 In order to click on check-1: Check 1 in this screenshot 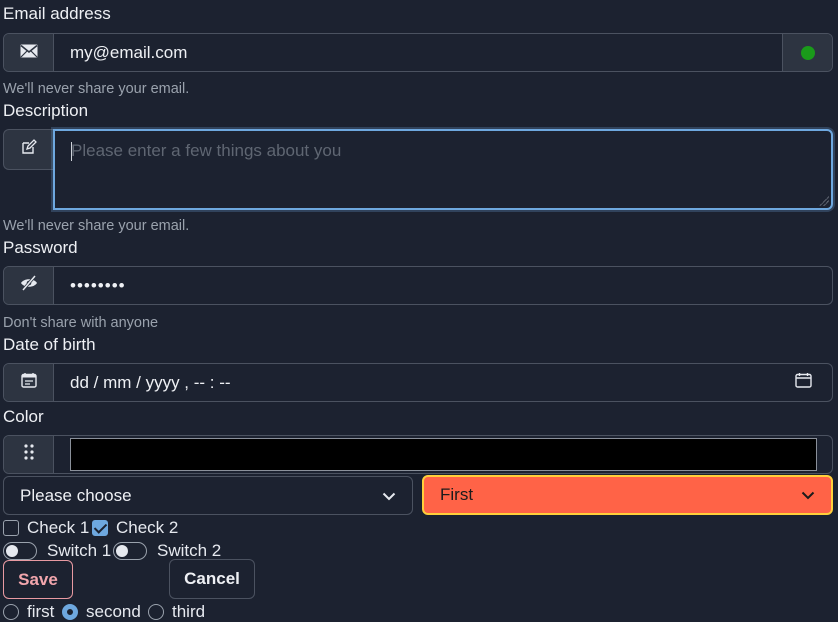, I will do `click(46, 528)`.